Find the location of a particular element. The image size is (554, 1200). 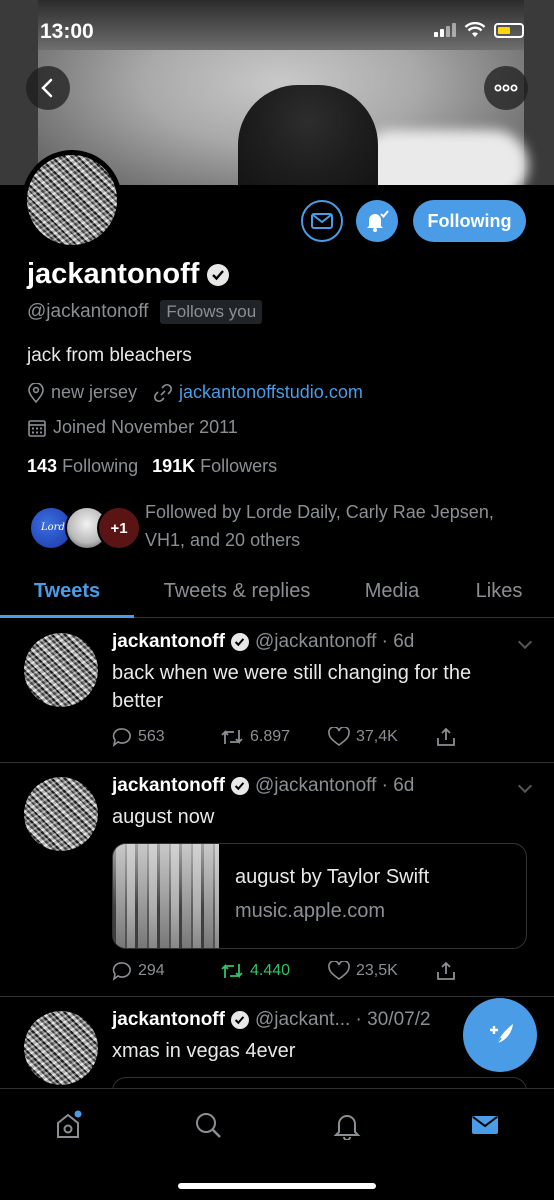

chevron-left-icon is located at coordinates (47, 88).